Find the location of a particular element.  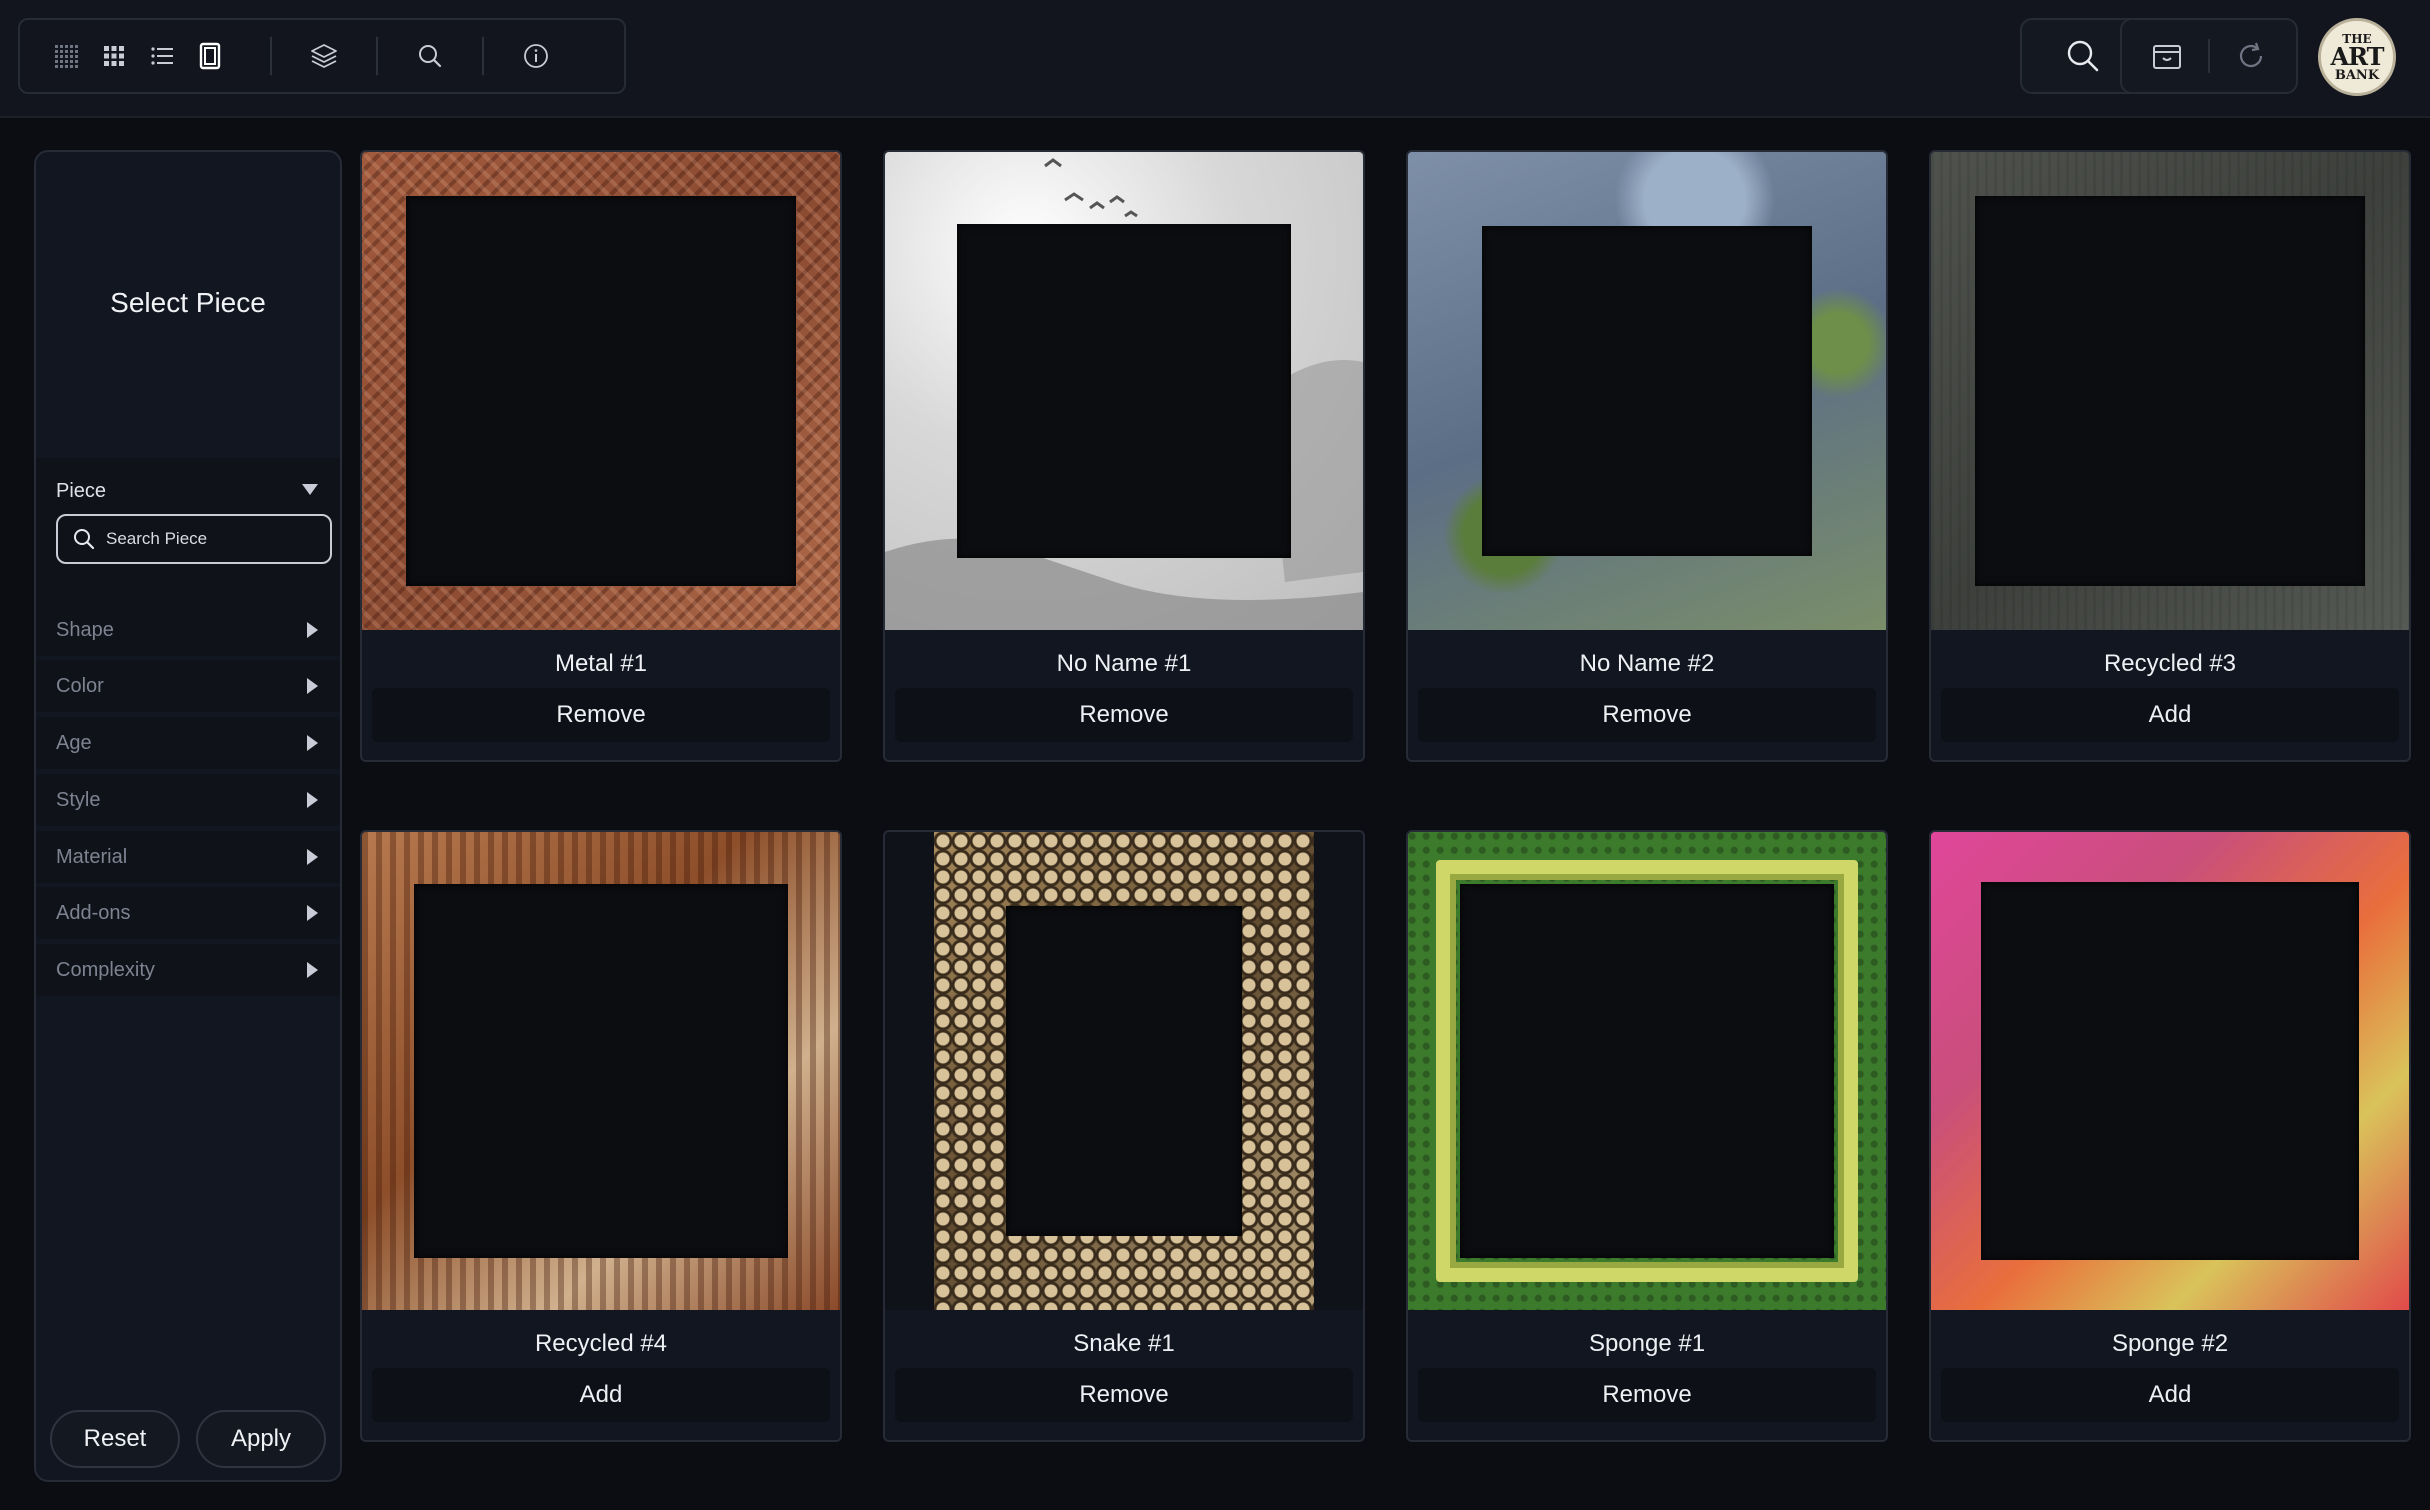

frame-card: Recycled #3 Add is located at coordinates (2170, 456).